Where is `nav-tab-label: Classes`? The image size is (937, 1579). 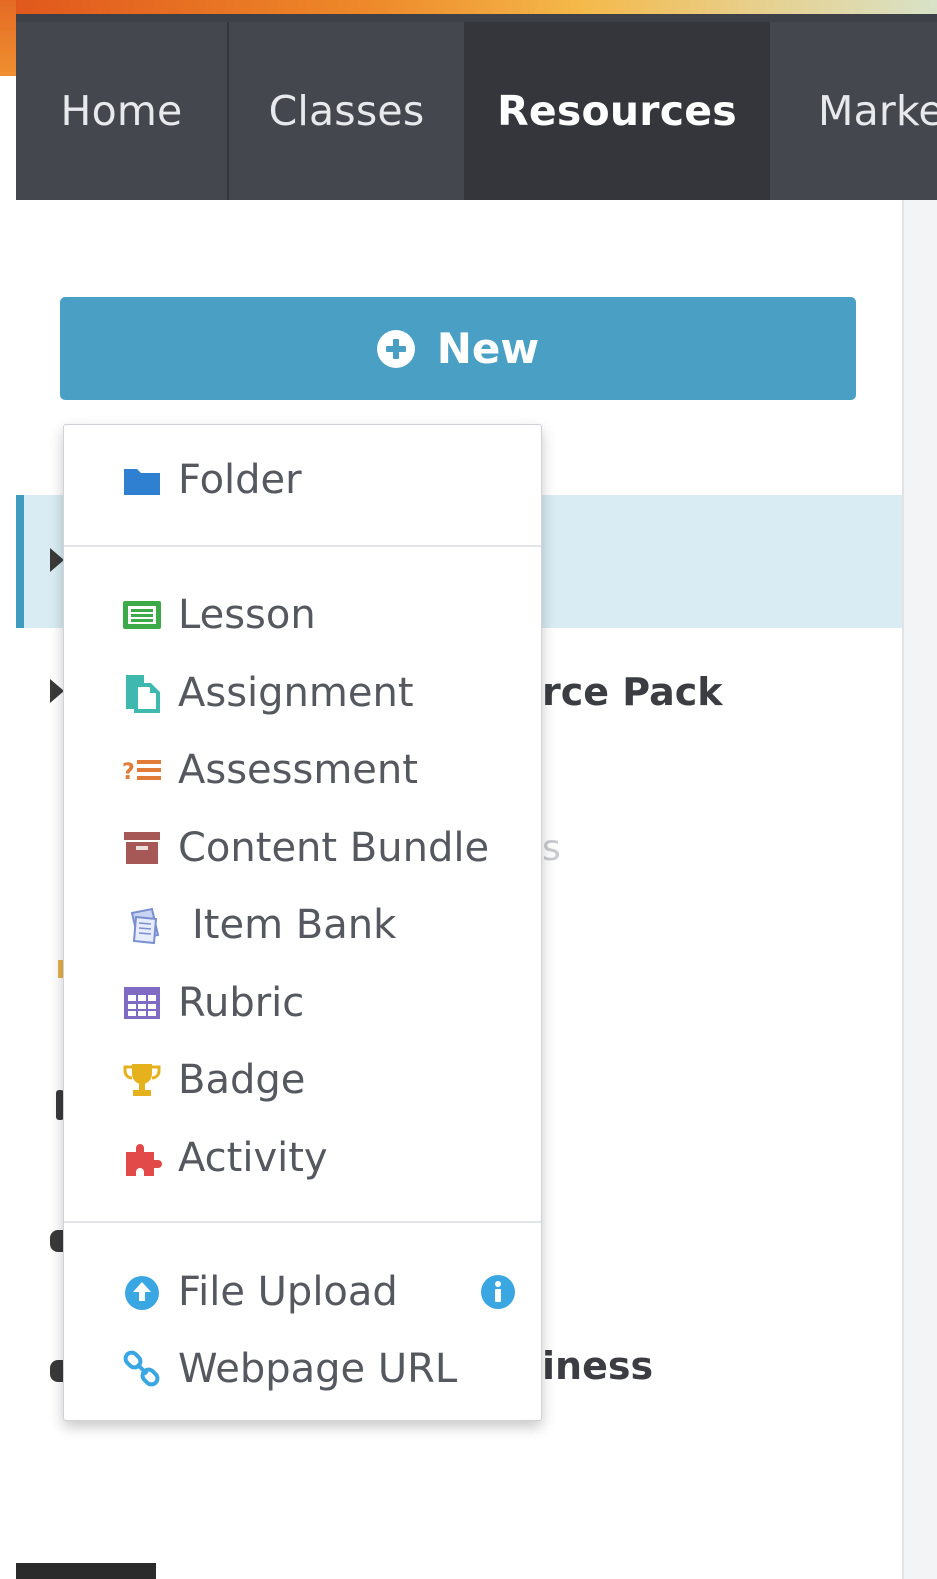 nav-tab-label: Classes is located at coordinates (346, 111).